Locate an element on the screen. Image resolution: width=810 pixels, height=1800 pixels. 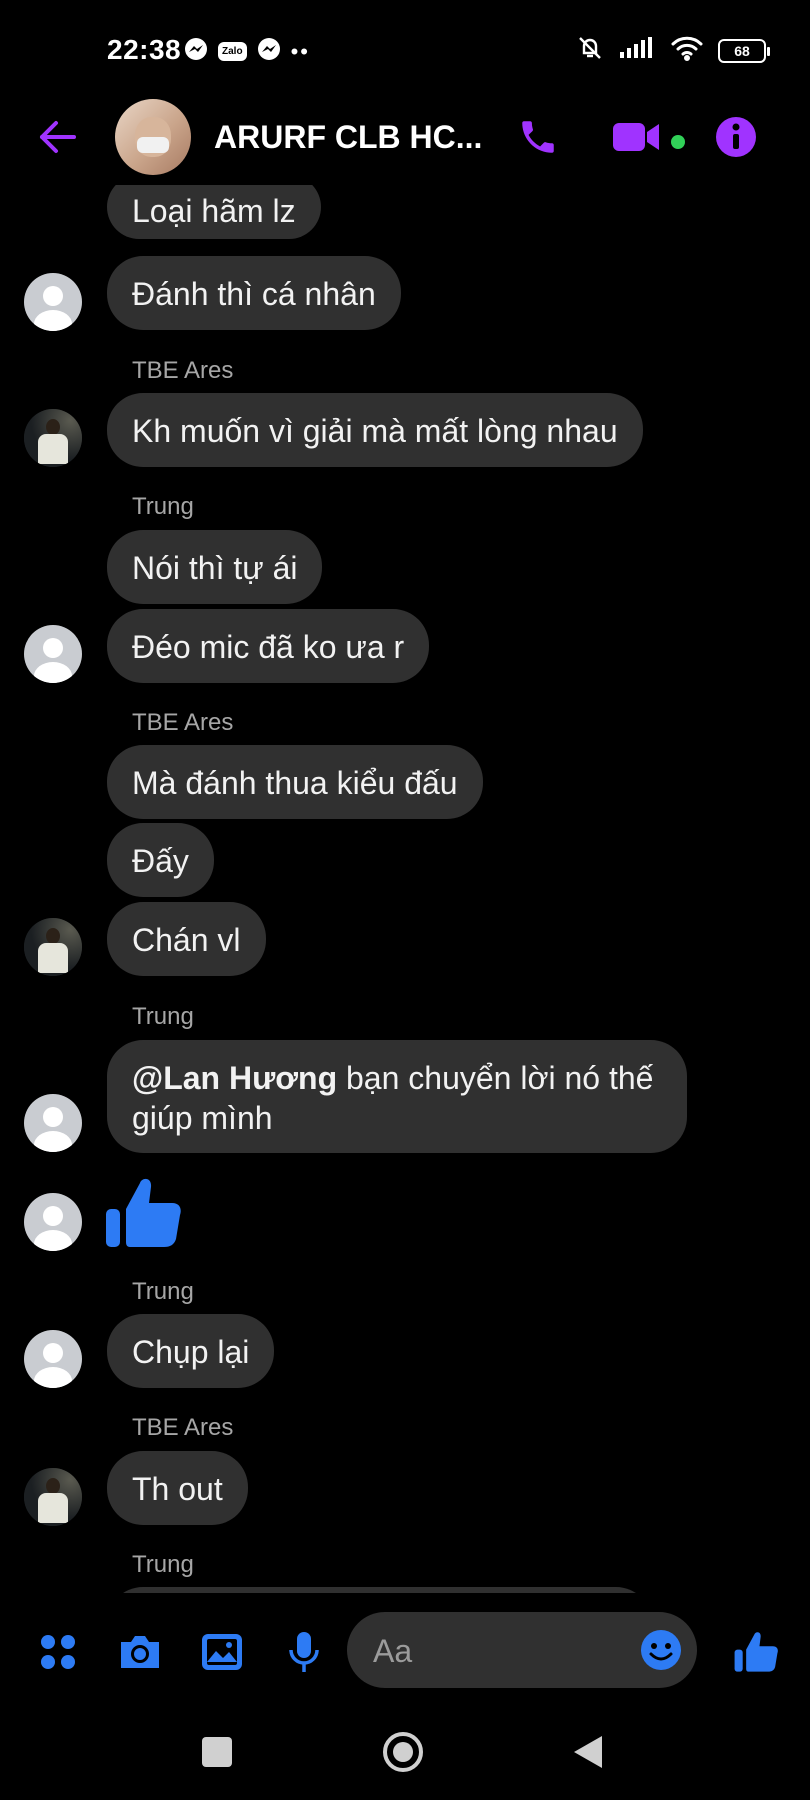
apps-grid-icon is located at coordinates (58, 1652).